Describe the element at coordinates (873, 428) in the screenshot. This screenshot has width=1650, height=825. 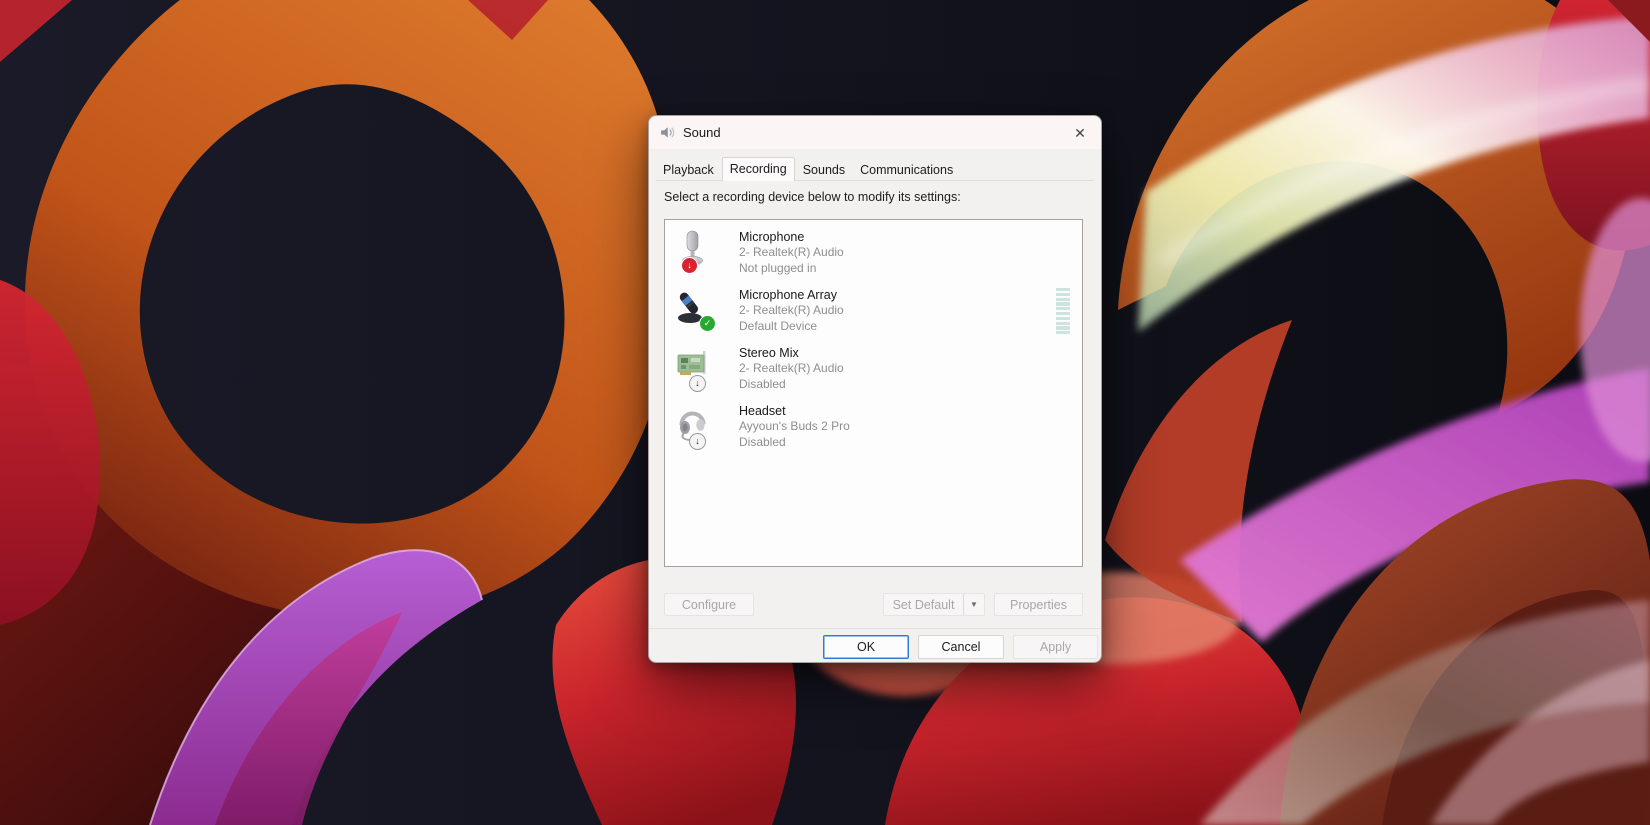
I see `device-row: ↓ Headset Ayyoun's Buds 2 Pro Disabled` at that location.